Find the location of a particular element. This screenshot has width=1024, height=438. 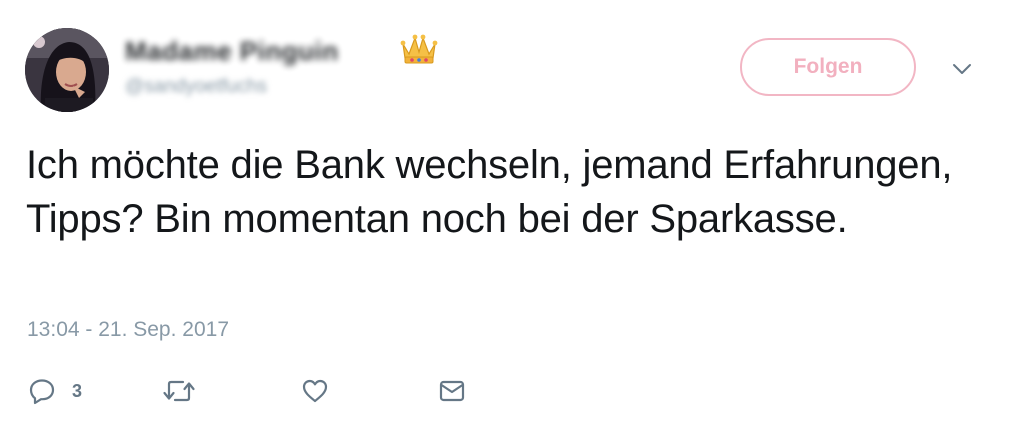

retweet-icon is located at coordinates (179, 391).